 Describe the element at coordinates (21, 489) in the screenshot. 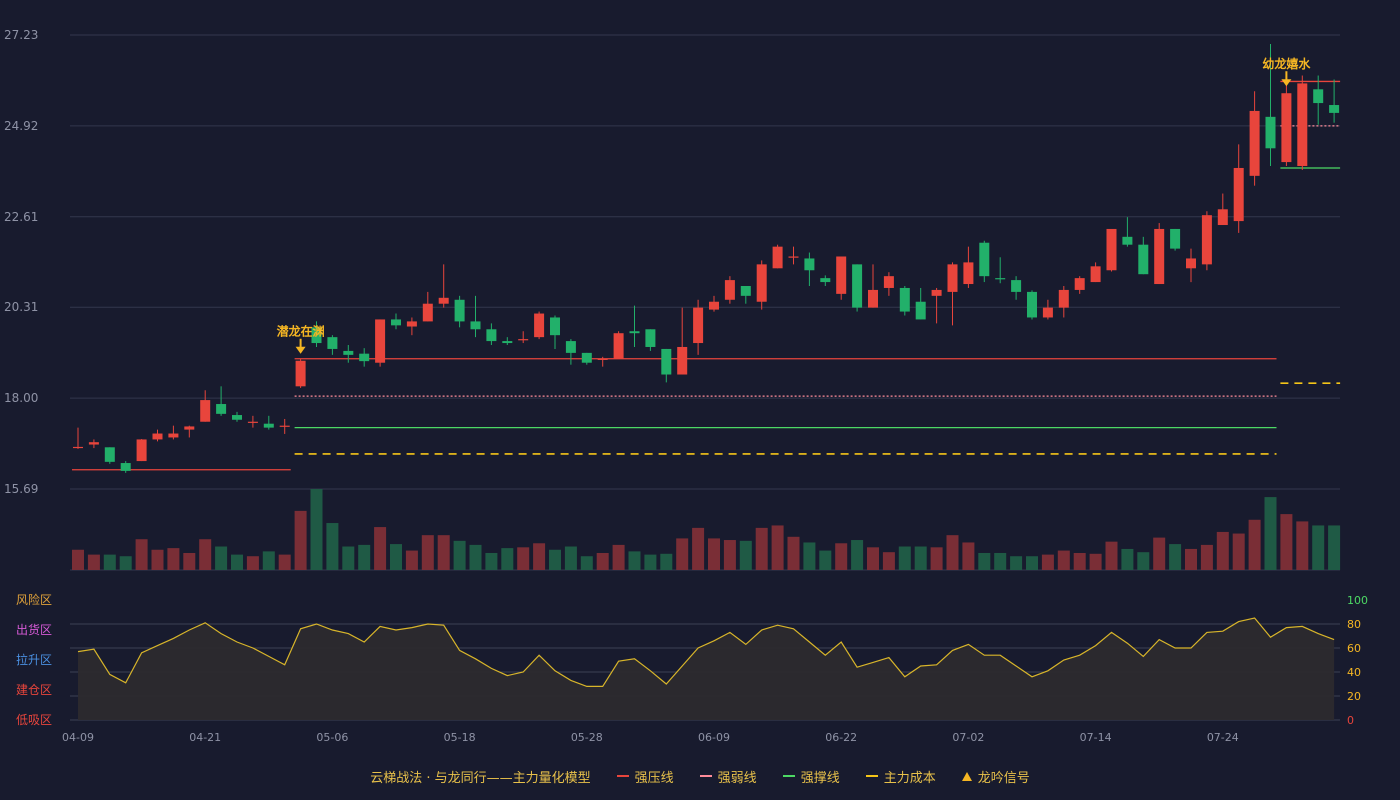

I see `price-tick-label: 15.69` at that location.